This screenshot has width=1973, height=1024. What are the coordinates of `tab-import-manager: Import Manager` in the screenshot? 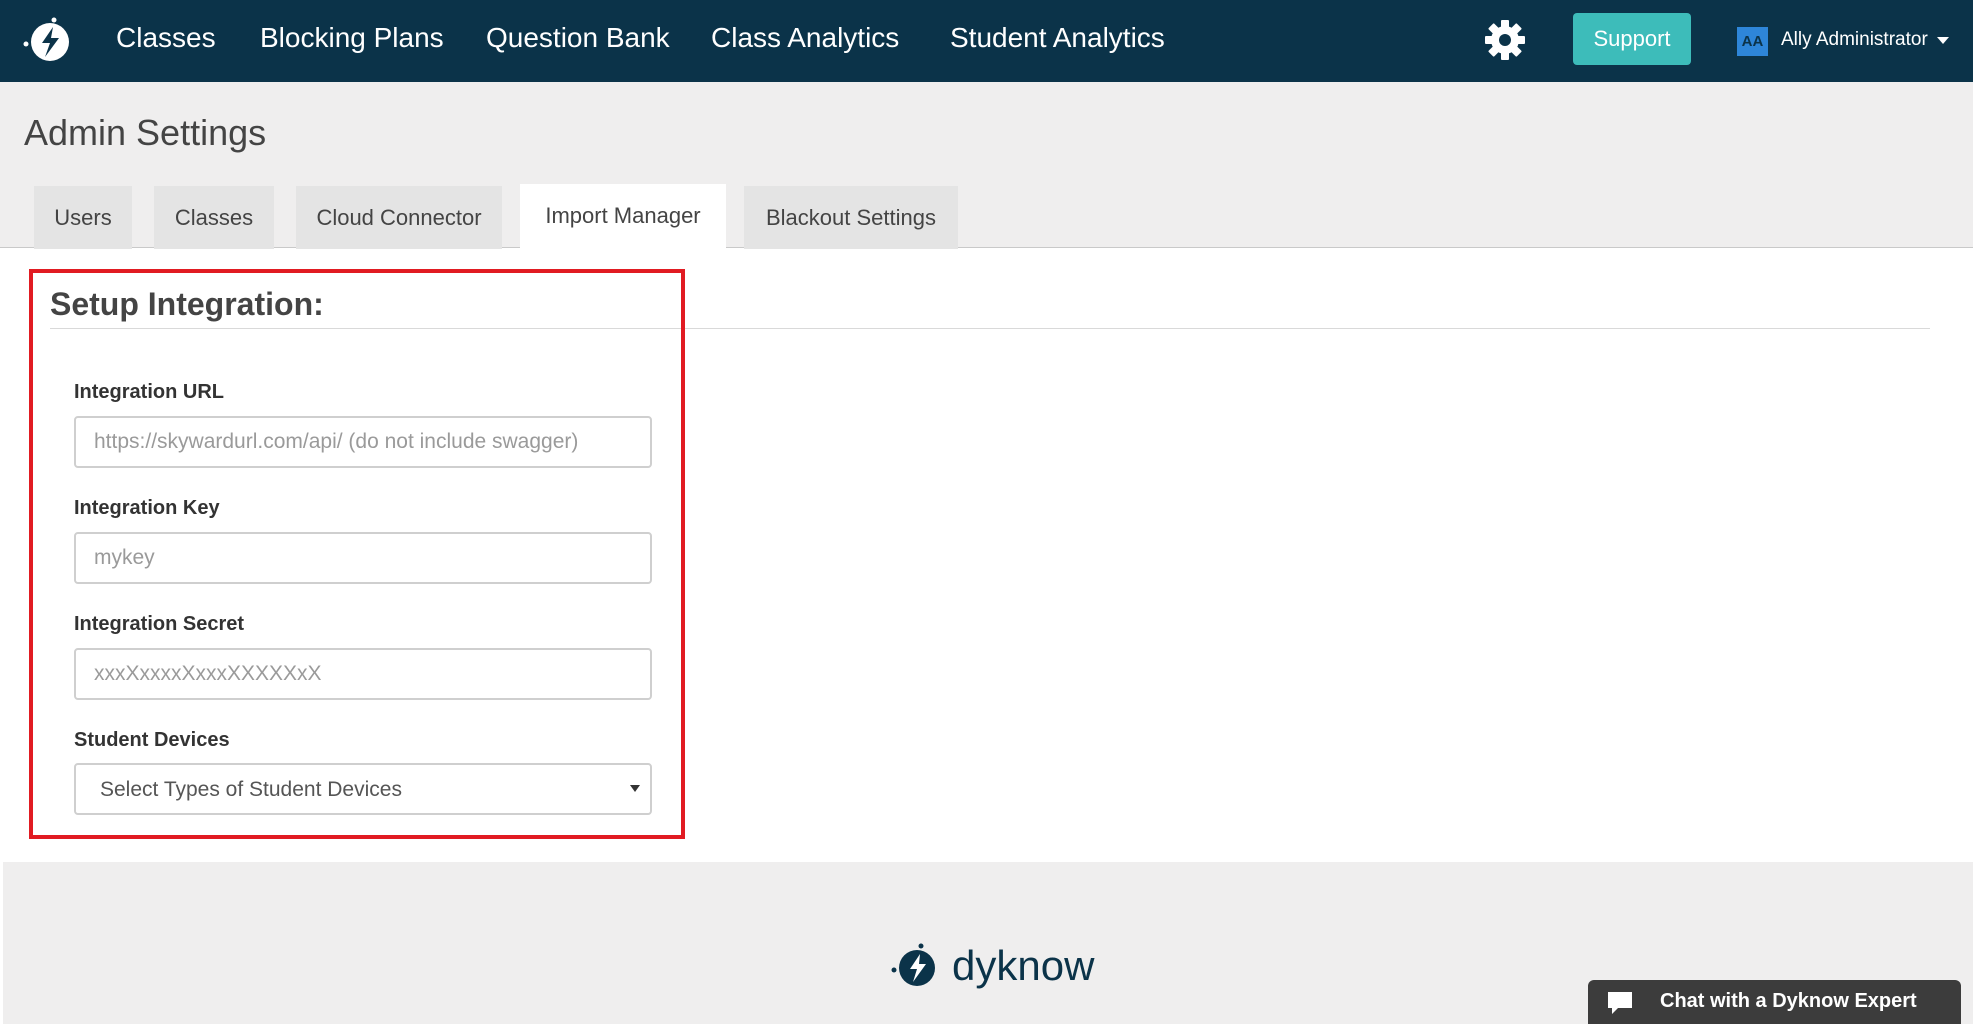 It's located at (623, 216).